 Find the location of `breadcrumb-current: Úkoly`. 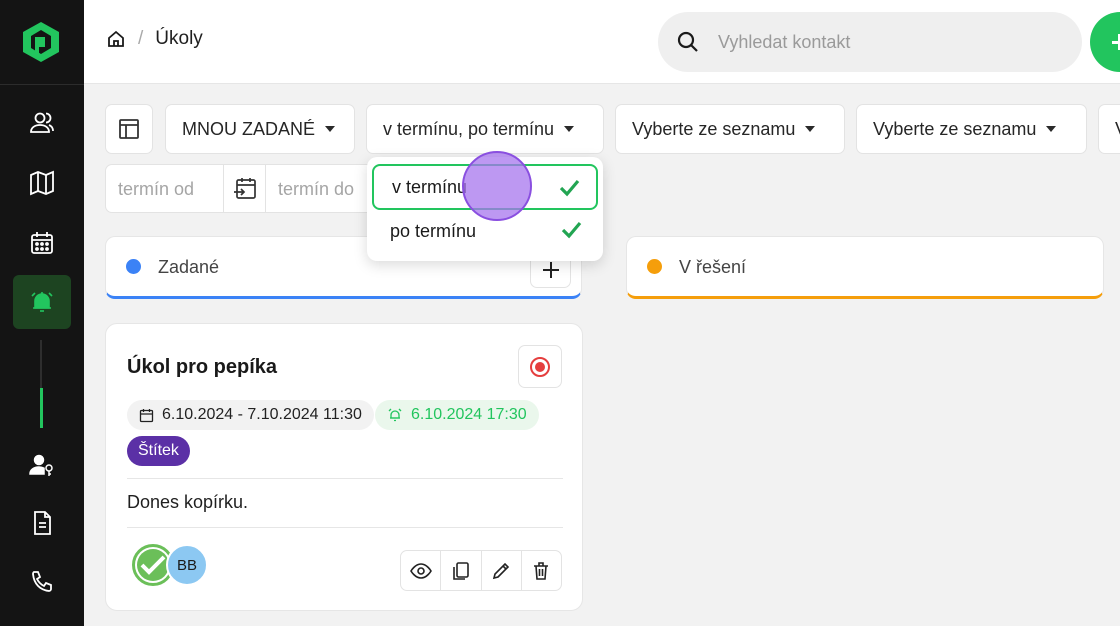

breadcrumb-current: Úkoly is located at coordinates (179, 38).